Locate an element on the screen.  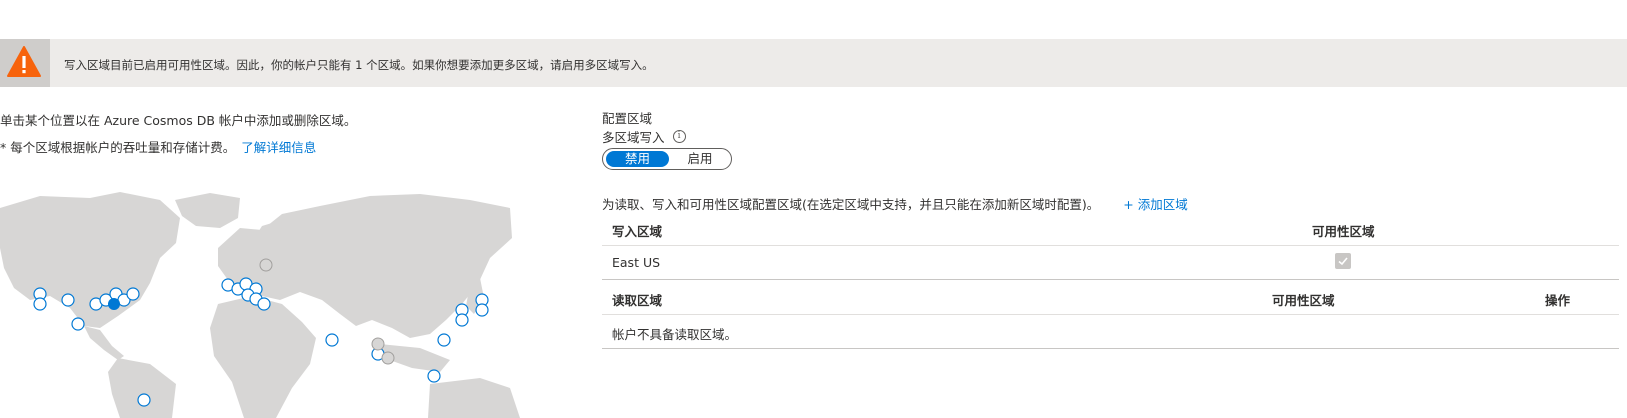
table-row: East US is located at coordinates (1110, 263).